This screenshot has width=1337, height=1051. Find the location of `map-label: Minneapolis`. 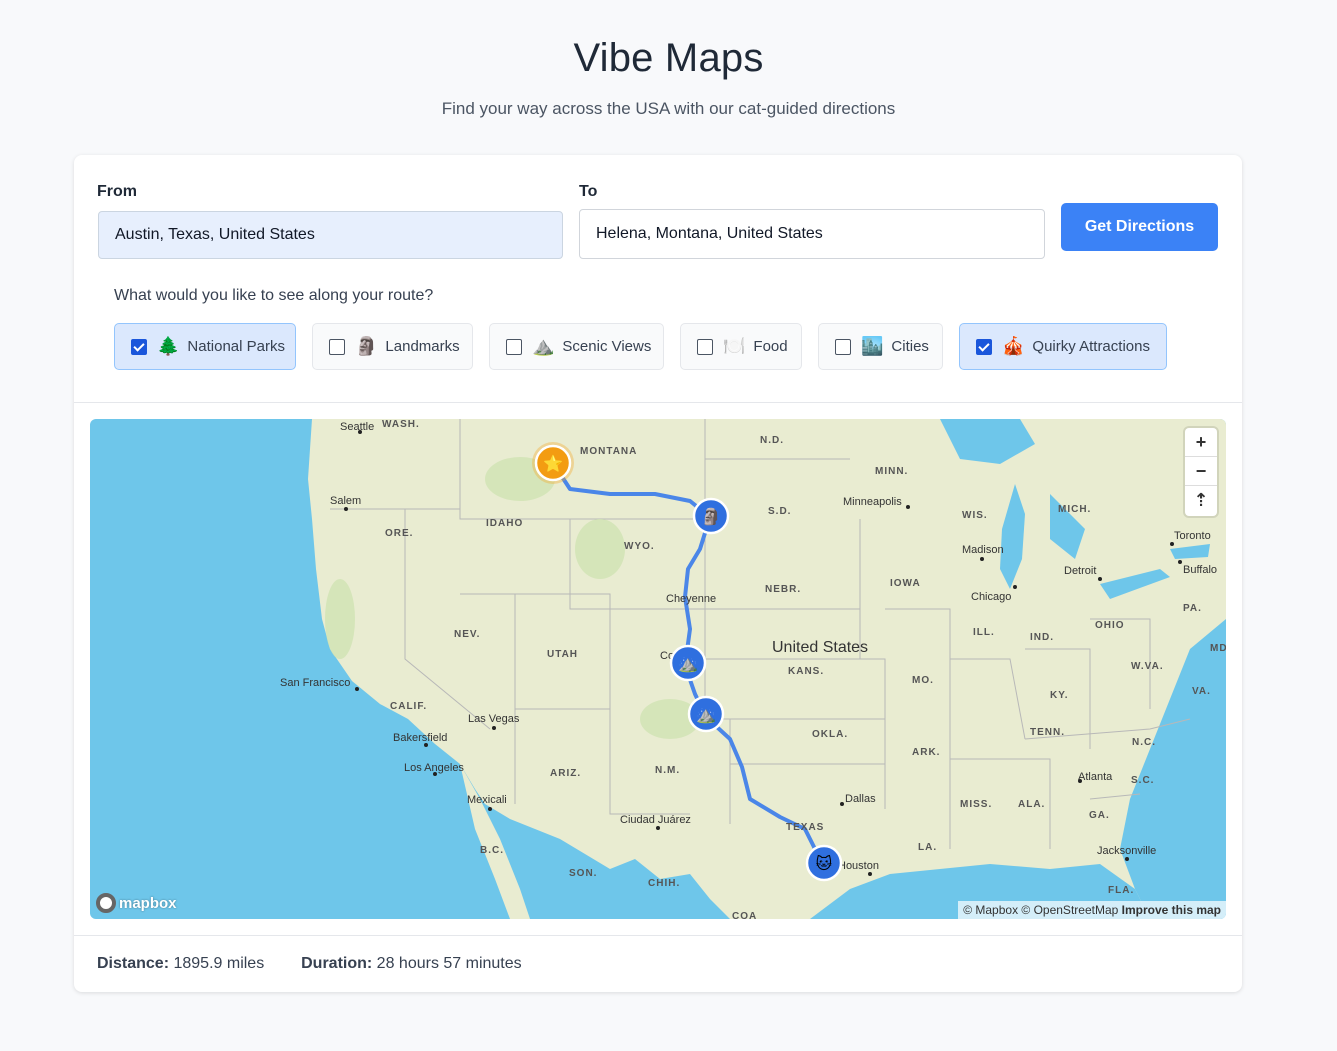

map-label: Minneapolis is located at coordinates (872, 502).